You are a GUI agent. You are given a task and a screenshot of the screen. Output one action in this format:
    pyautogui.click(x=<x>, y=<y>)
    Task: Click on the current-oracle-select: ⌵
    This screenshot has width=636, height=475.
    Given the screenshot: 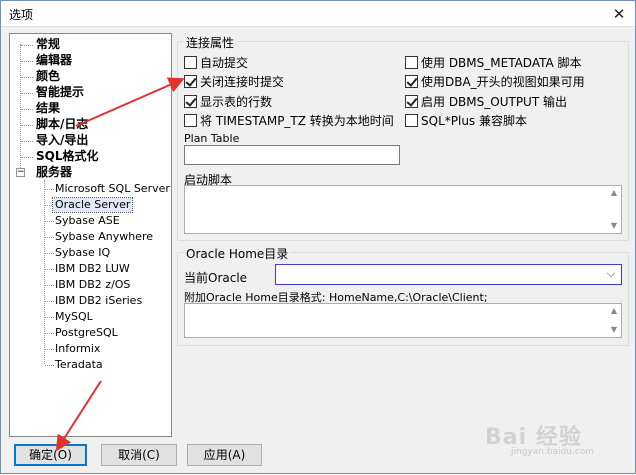 What is the action you would take?
    pyautogui.click(x=448, y=274)
    